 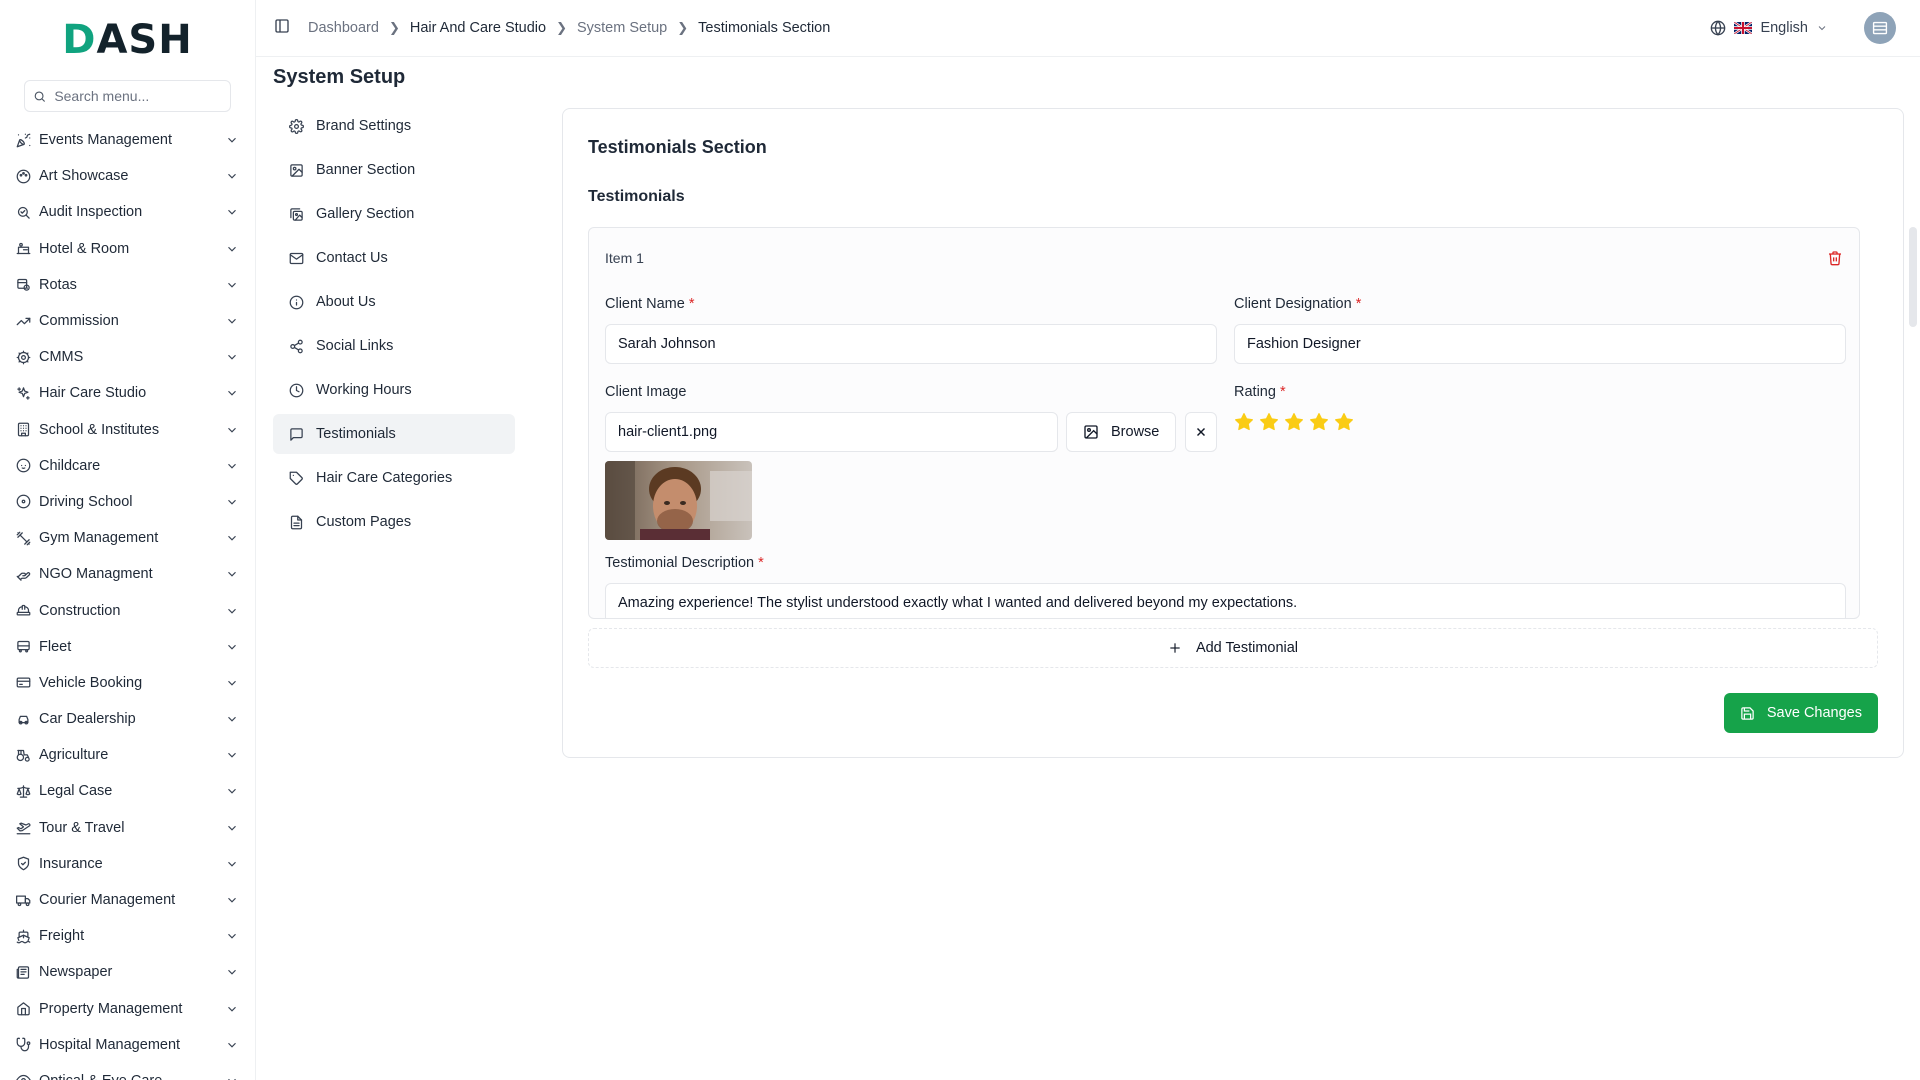 I want to click on sidebar-item: Hospital Management, so click(x=127, y=1045).